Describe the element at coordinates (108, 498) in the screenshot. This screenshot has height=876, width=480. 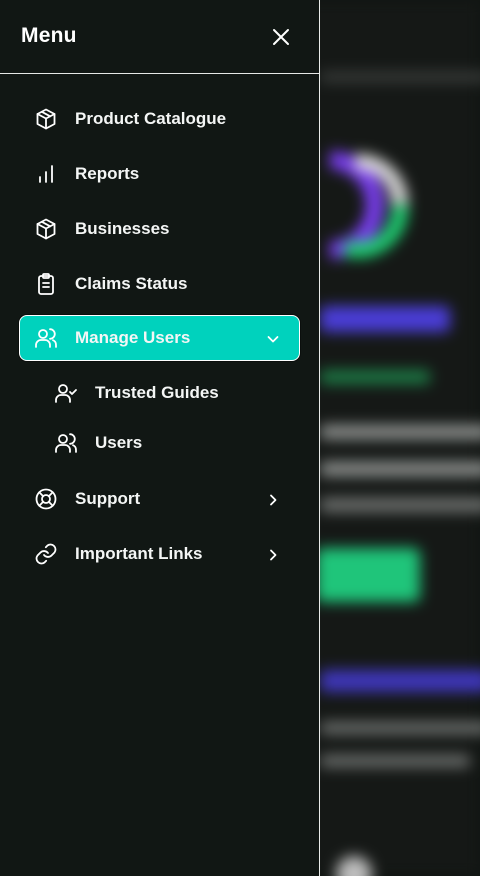
I see `menu-item-label: Support` at that location.